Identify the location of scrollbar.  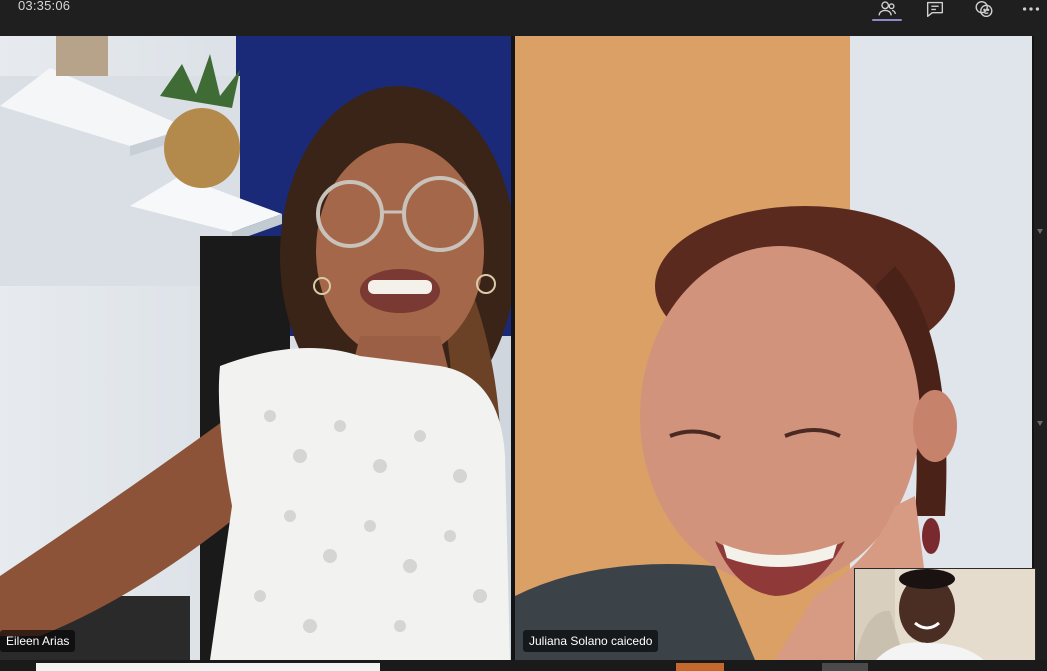
(1040, 348).